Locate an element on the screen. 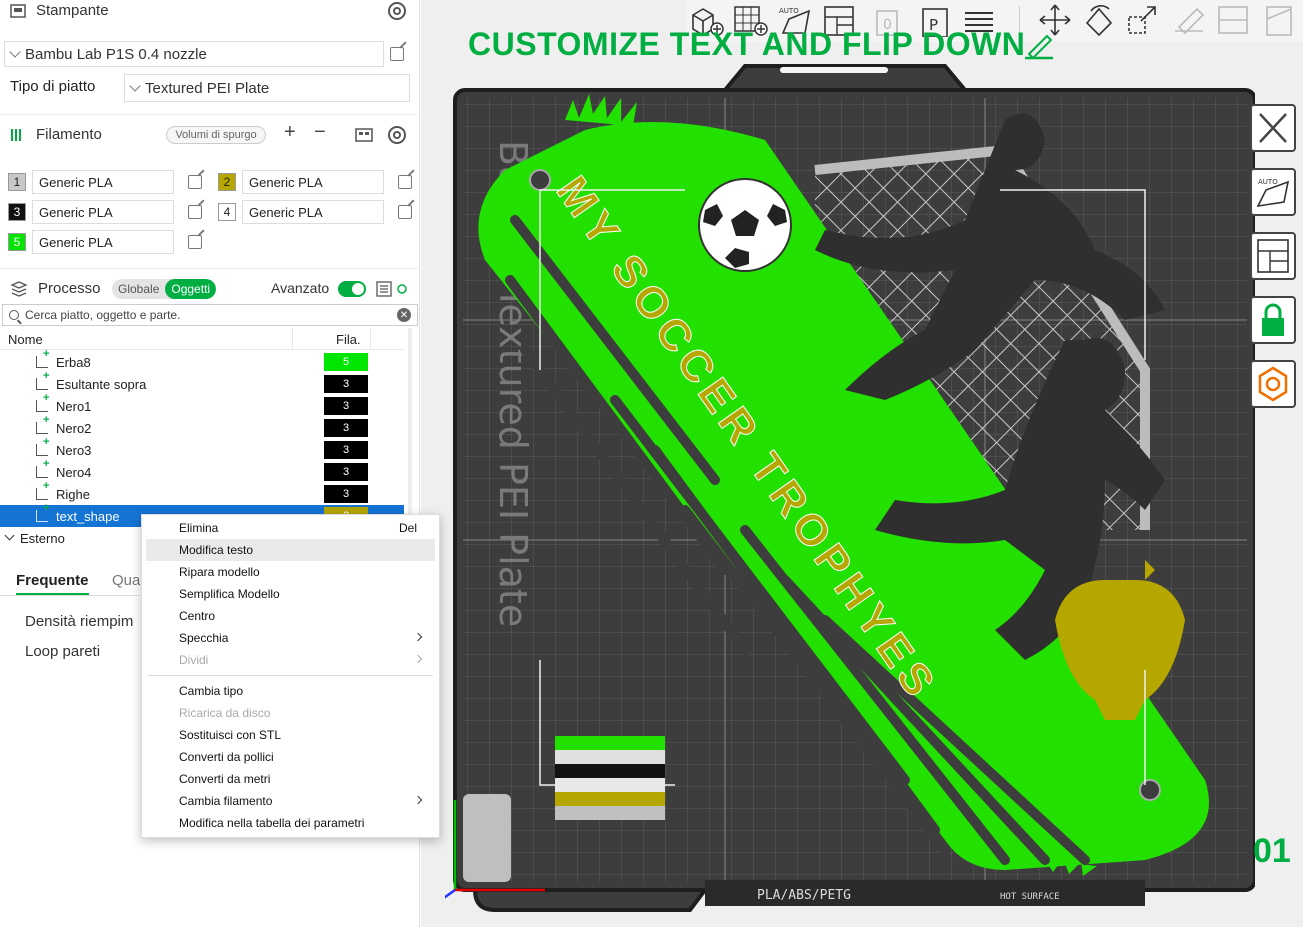  process-icon is located at coordinates (19, 289).